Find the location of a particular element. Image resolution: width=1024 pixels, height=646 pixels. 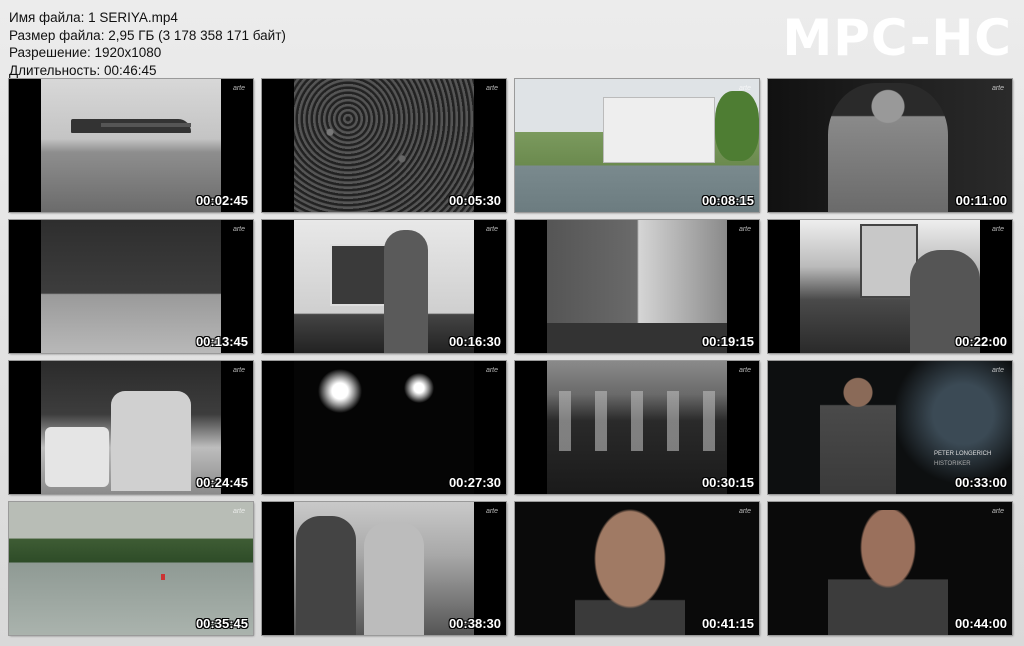

face-closeup is located at coordinates (630, 571).